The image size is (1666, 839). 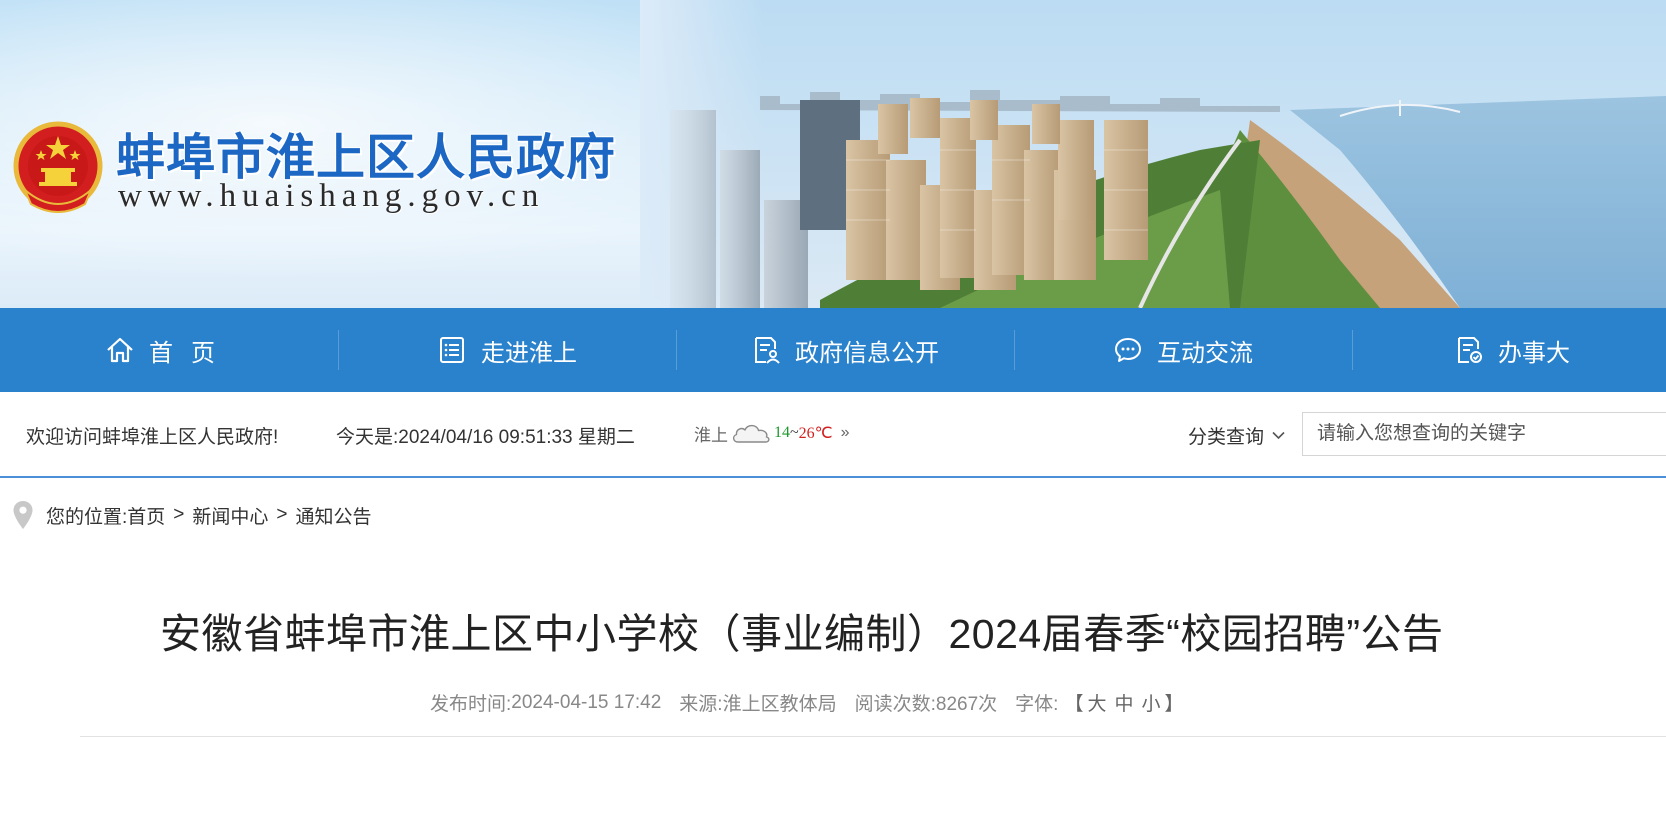 I want to click on views-label: 阅读次数:, so click(x=895, y=704).